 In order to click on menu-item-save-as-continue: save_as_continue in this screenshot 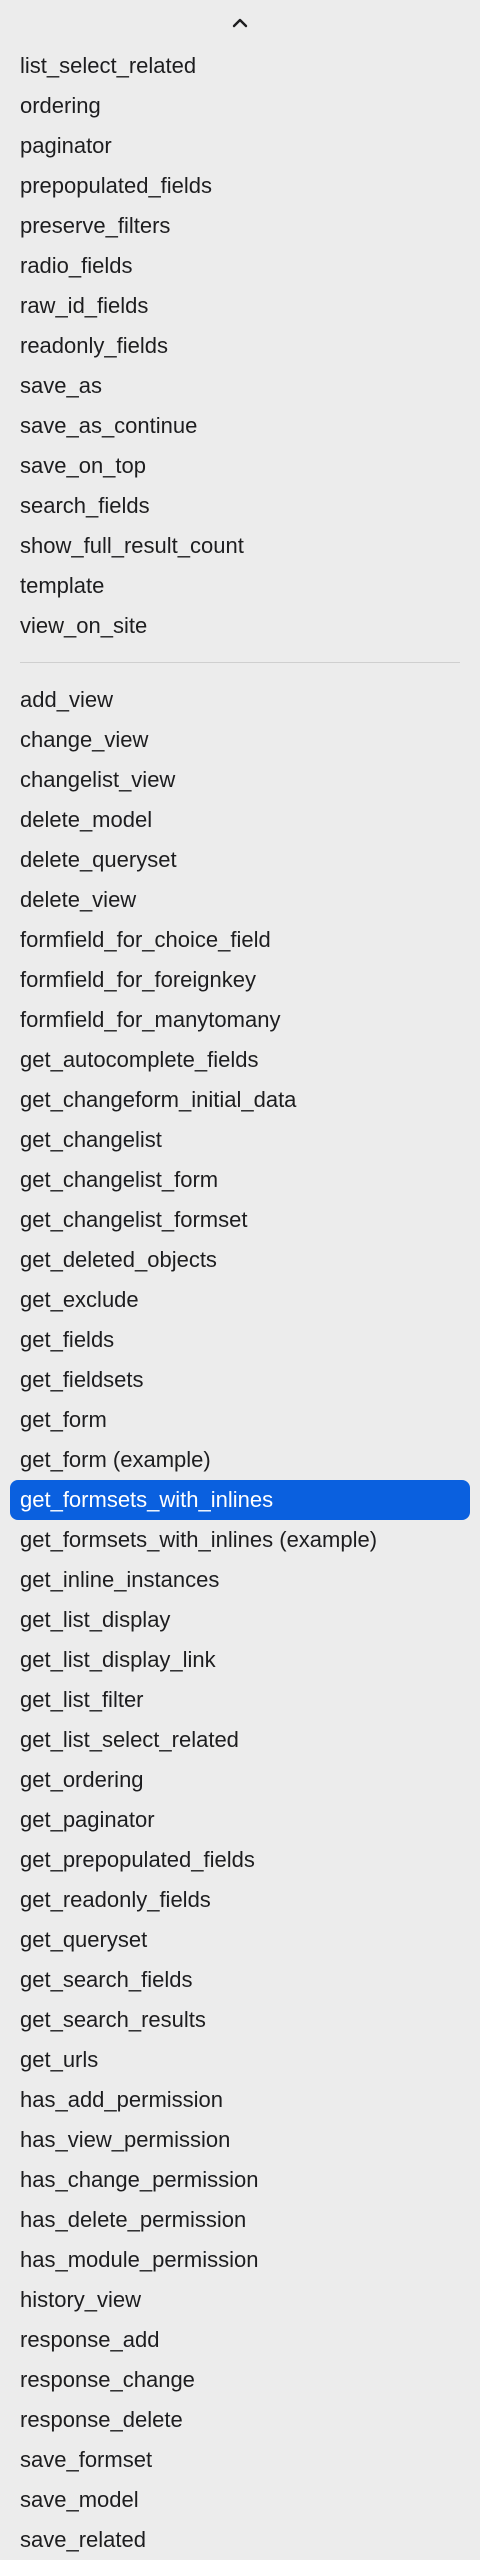, I will do `click(240, 426)`.